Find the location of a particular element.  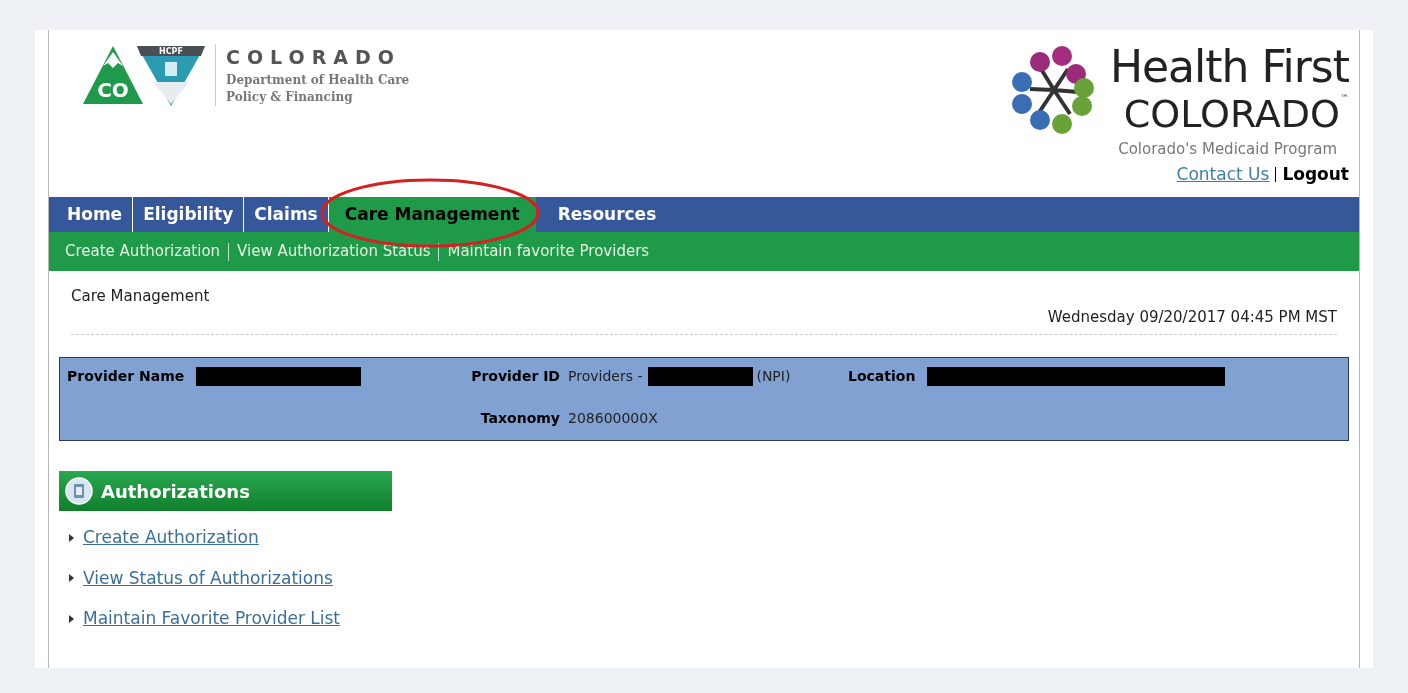

state-name: COLORADO is located at coordinates (314, 57).